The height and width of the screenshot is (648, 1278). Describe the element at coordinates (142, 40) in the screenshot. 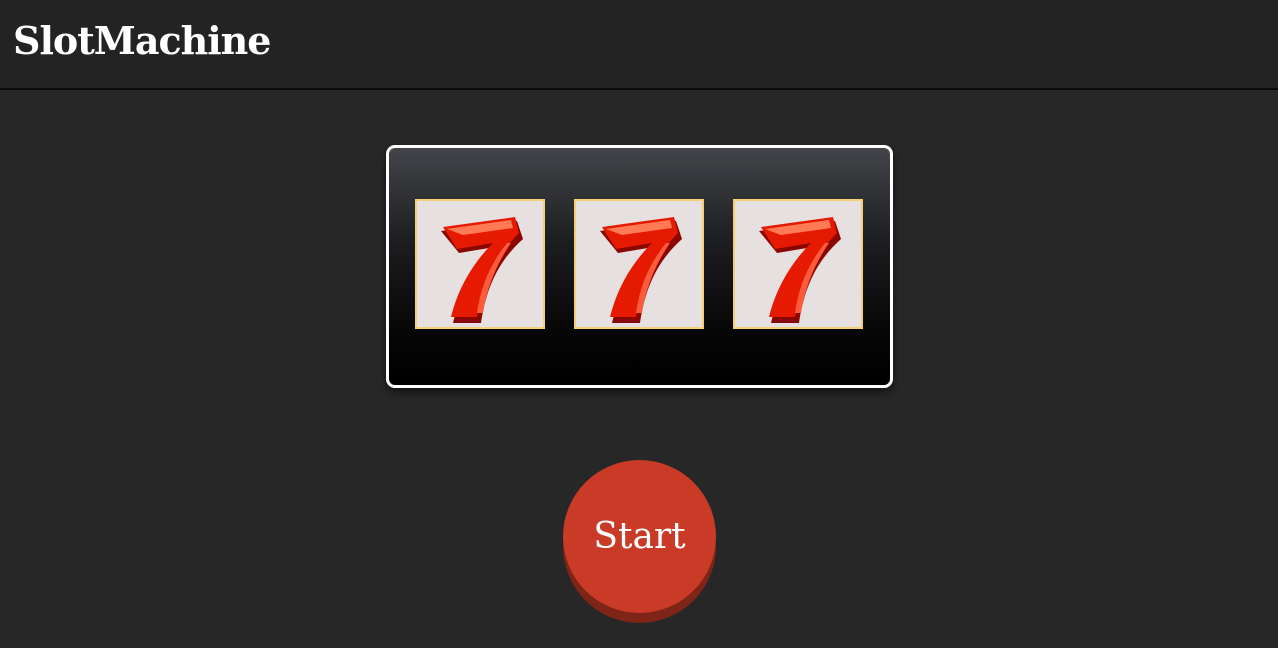

I see `app-title: SlotMachine` at that location.